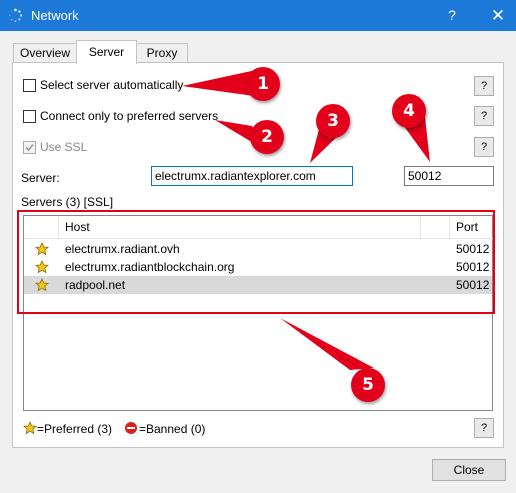 The height and width of the screenshot is (493, 516). What do you see at coordinates (368, 385) in the screenshot?
I see `callout-5: 5` at bounding box center [368, 385].